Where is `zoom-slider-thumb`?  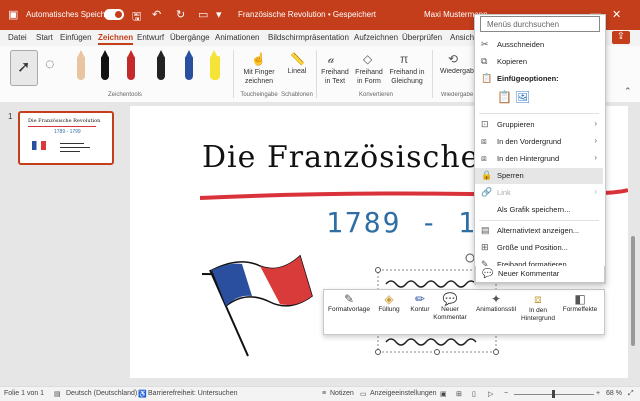 zoom-slider-thumb is located at coordinates (553, 394).